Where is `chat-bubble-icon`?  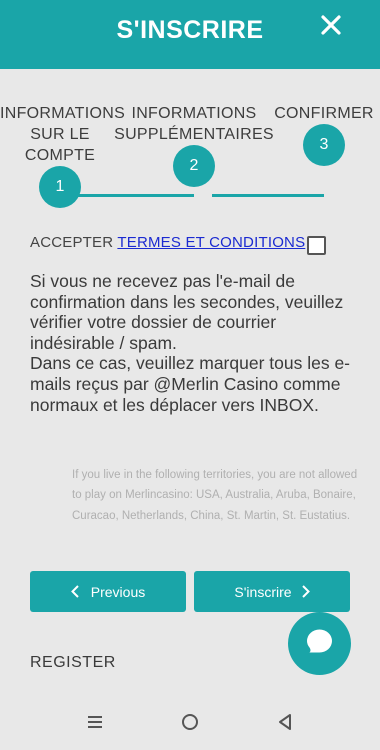 chat-bubble-icon is located at coordinates (319, 643).